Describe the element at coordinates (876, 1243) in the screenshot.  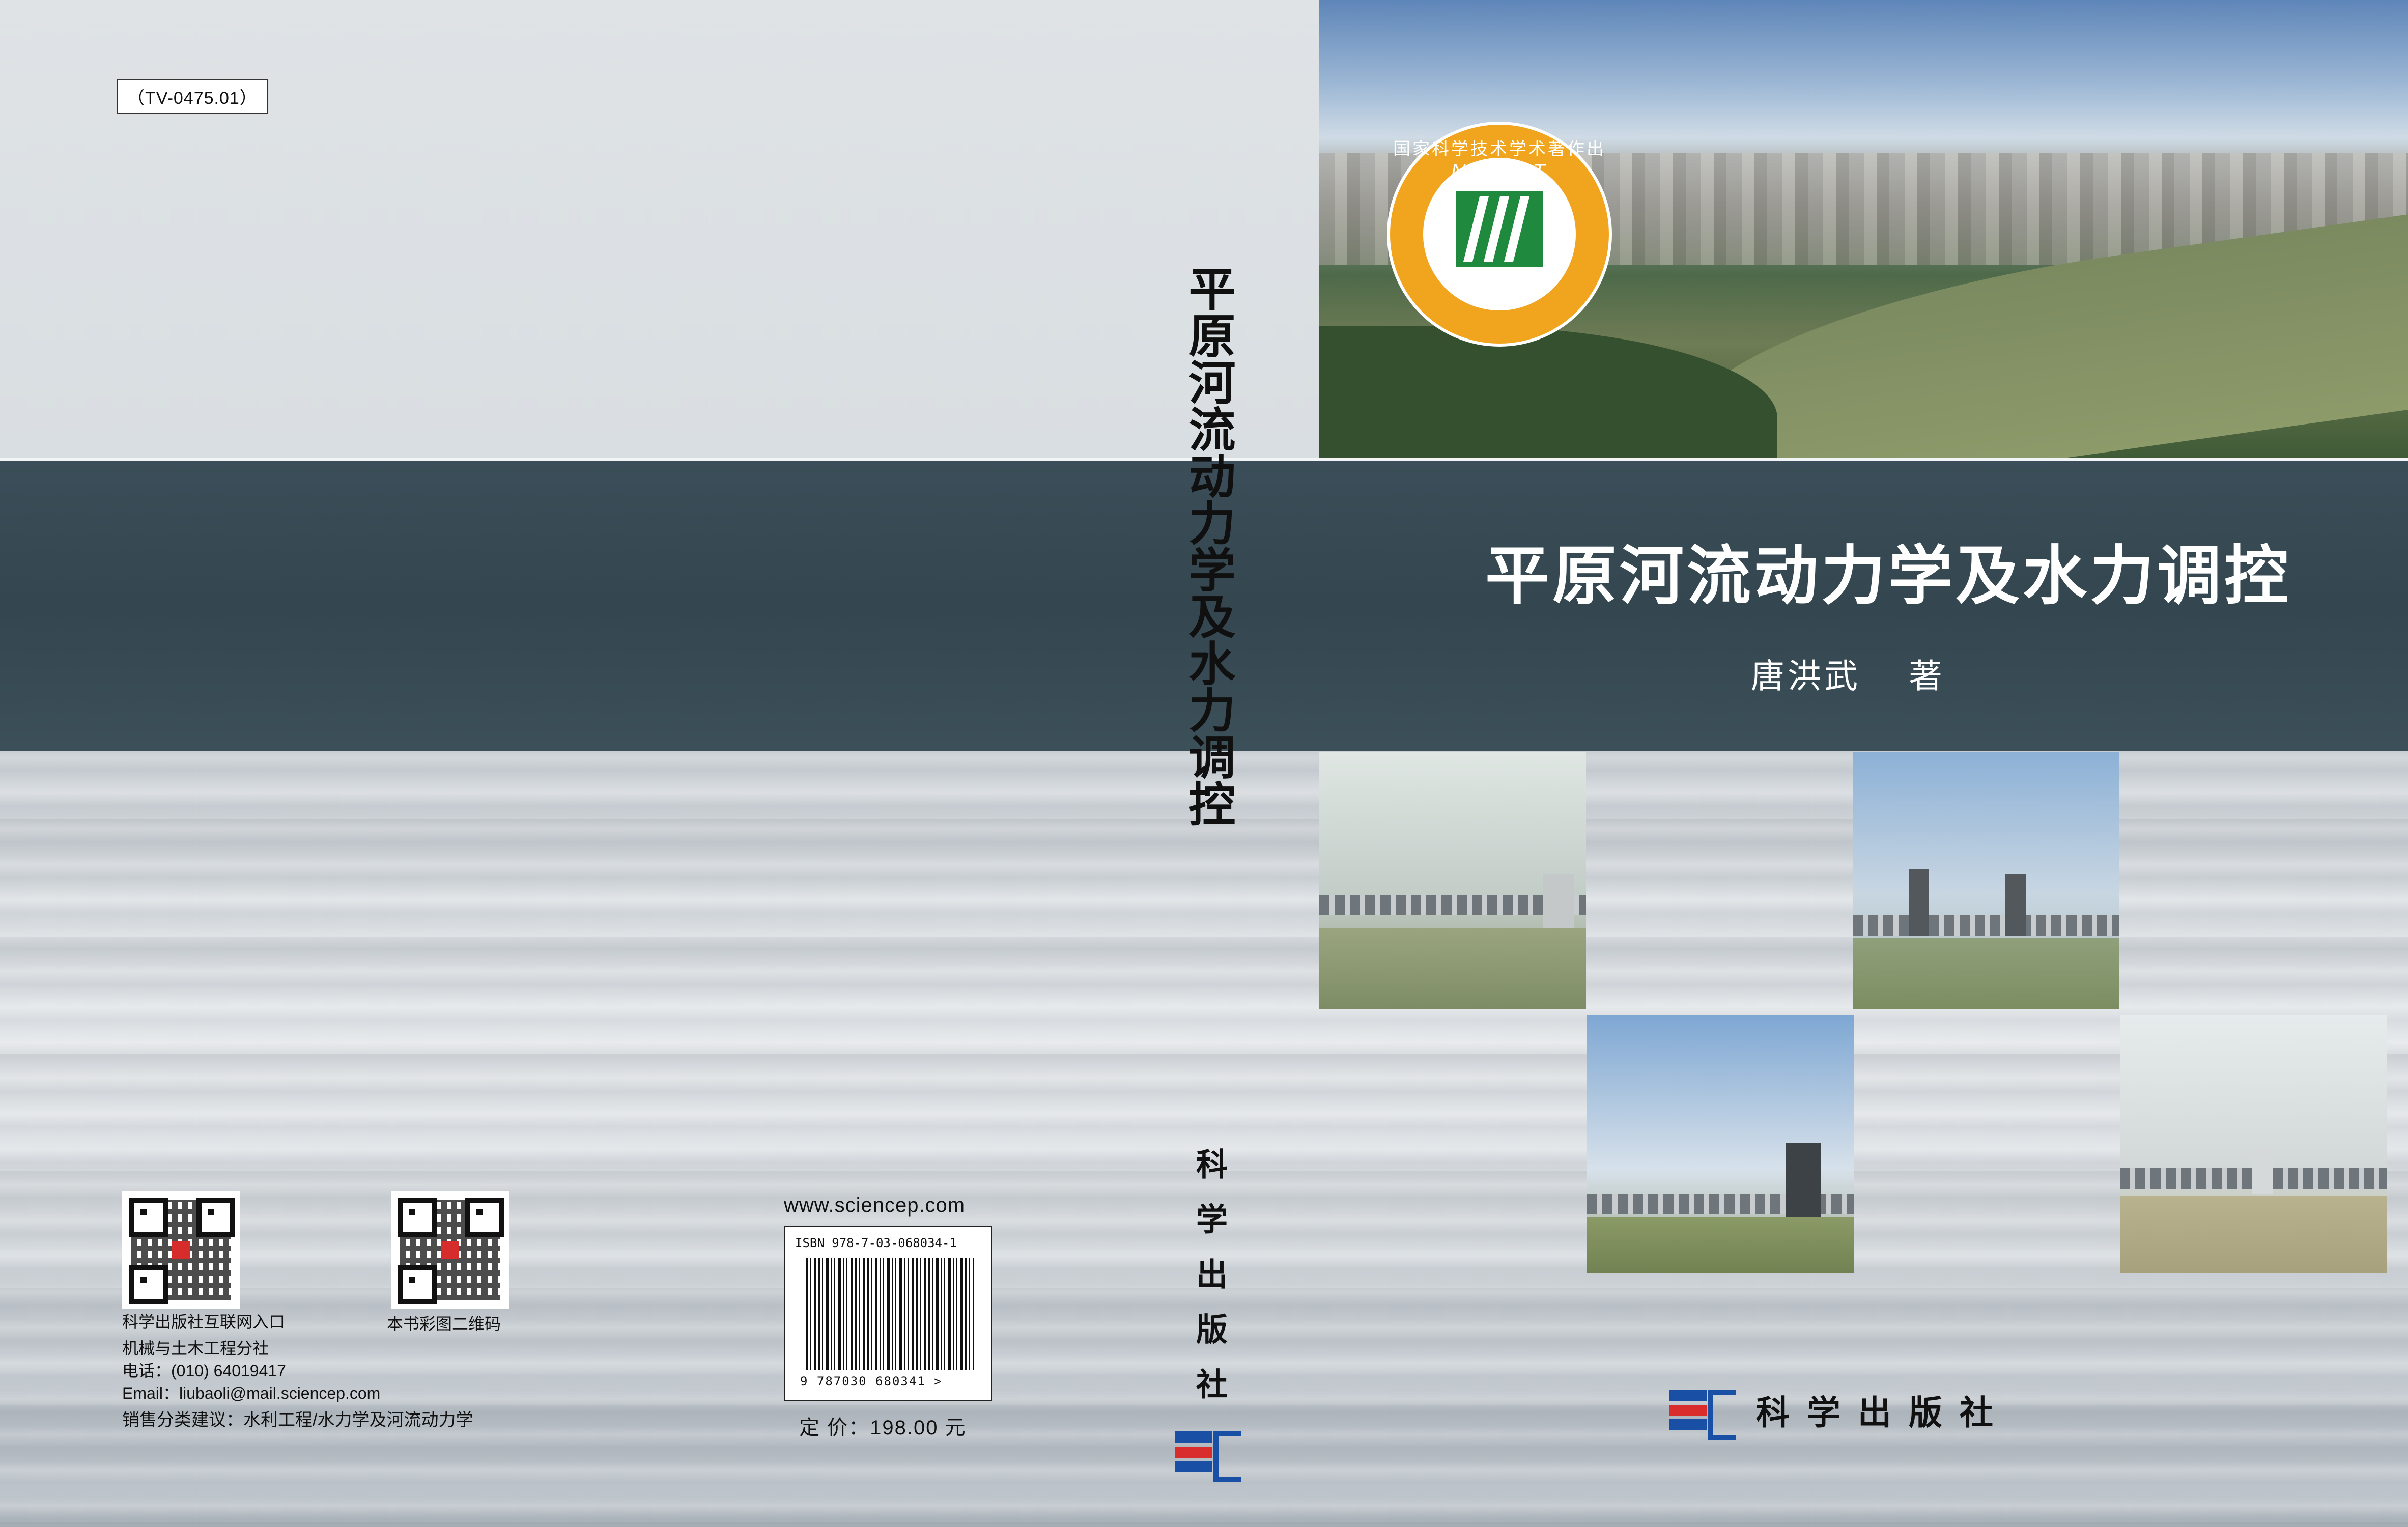
I see `isbn-text: ISBN 978-7-03-068034-1` at that location.